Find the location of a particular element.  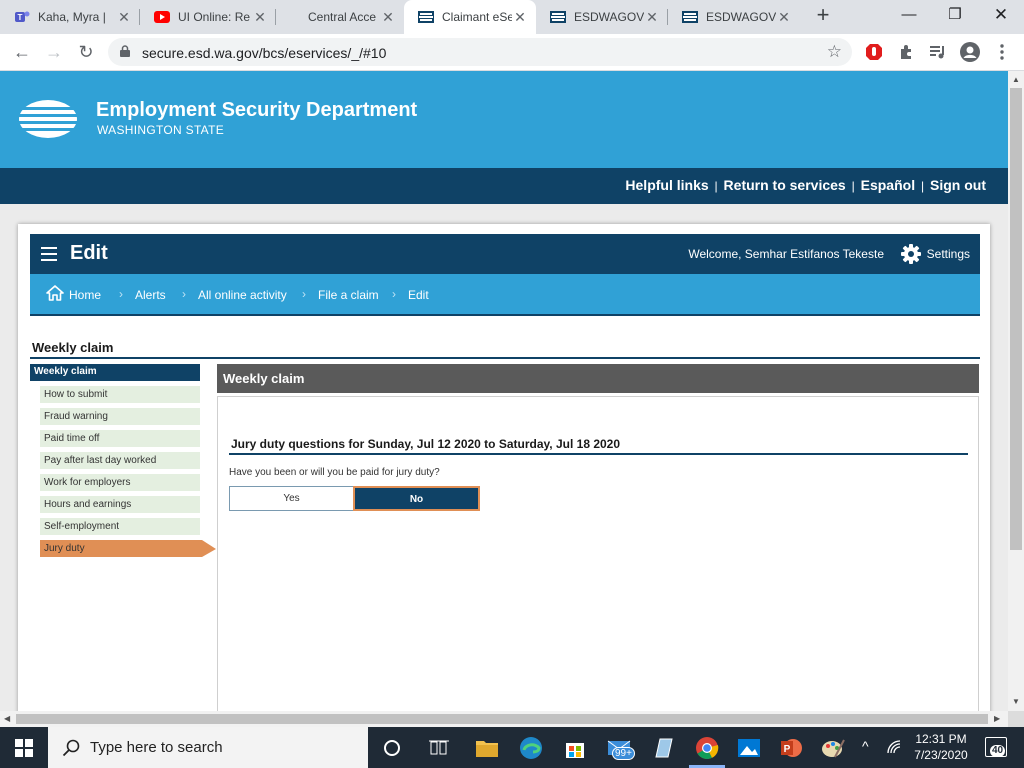

vertical-scroll-thumb is located at coordinates (1016, 319).